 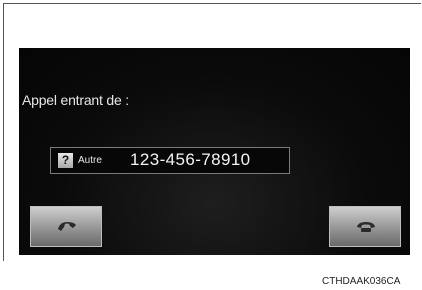 I want to click on answer-call-button, so click(x=66, y=226).